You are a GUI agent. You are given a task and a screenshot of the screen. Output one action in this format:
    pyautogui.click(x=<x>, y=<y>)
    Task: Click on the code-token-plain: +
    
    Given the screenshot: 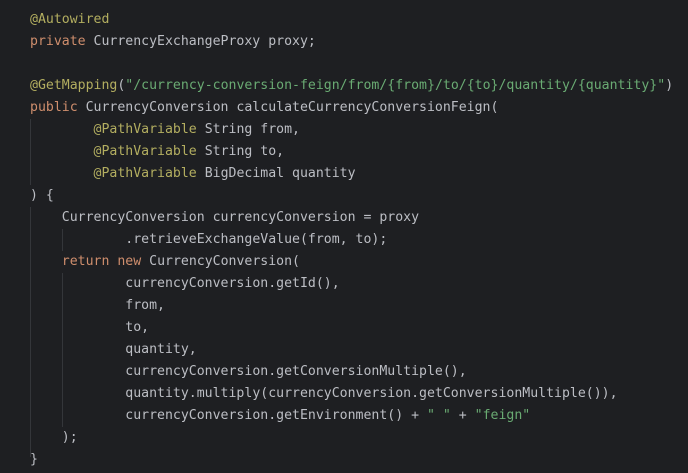 What is the action you would take?
    pyautogui.click(x=462, y=415)
    